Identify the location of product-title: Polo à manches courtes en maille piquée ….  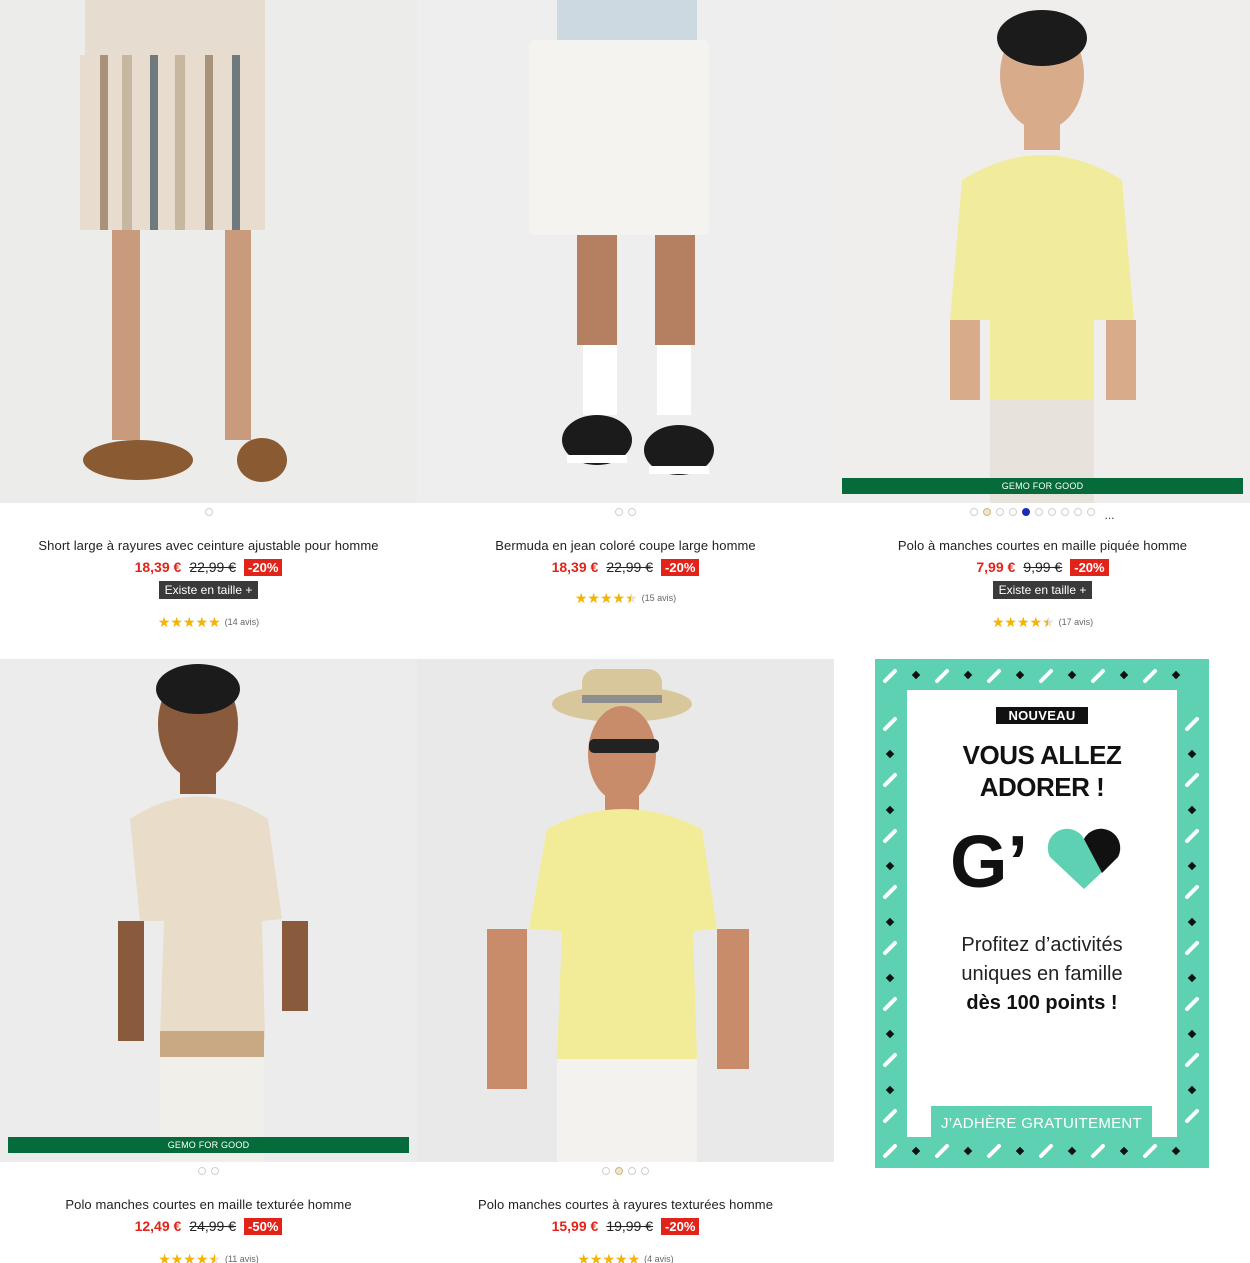
(1042, 545).